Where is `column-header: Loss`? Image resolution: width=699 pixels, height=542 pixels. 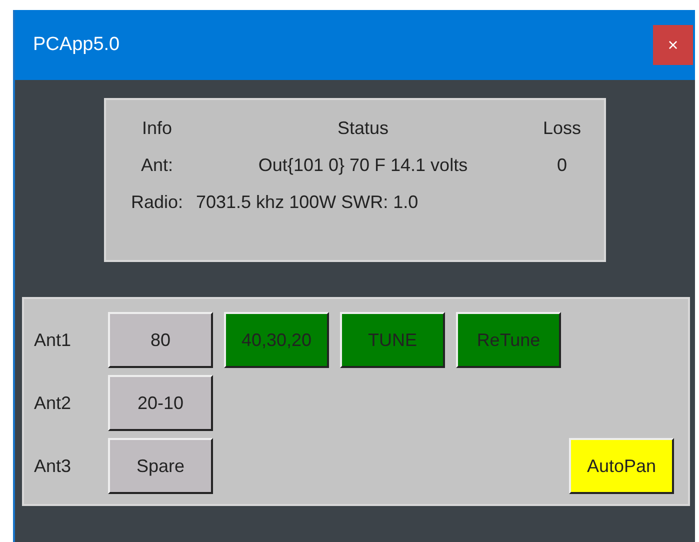 column-header: Loss is located at coordinates (562, 128).